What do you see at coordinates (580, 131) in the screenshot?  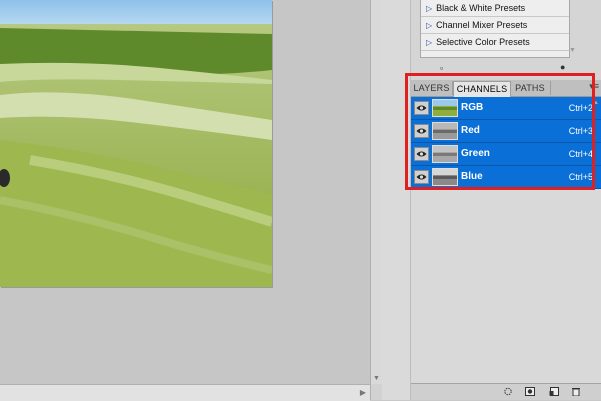 I see `channel-shortcut: Ctrl+3` at bounding box center [580, 131].